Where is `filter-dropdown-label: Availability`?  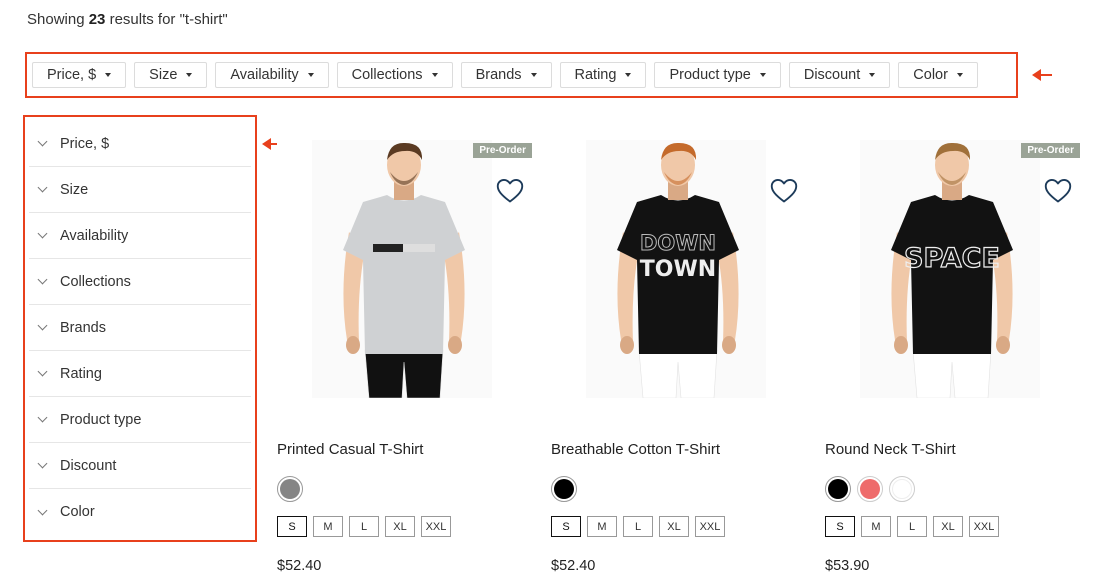
filter-dropdown-label: Availability is located at coordinates (264, 75).